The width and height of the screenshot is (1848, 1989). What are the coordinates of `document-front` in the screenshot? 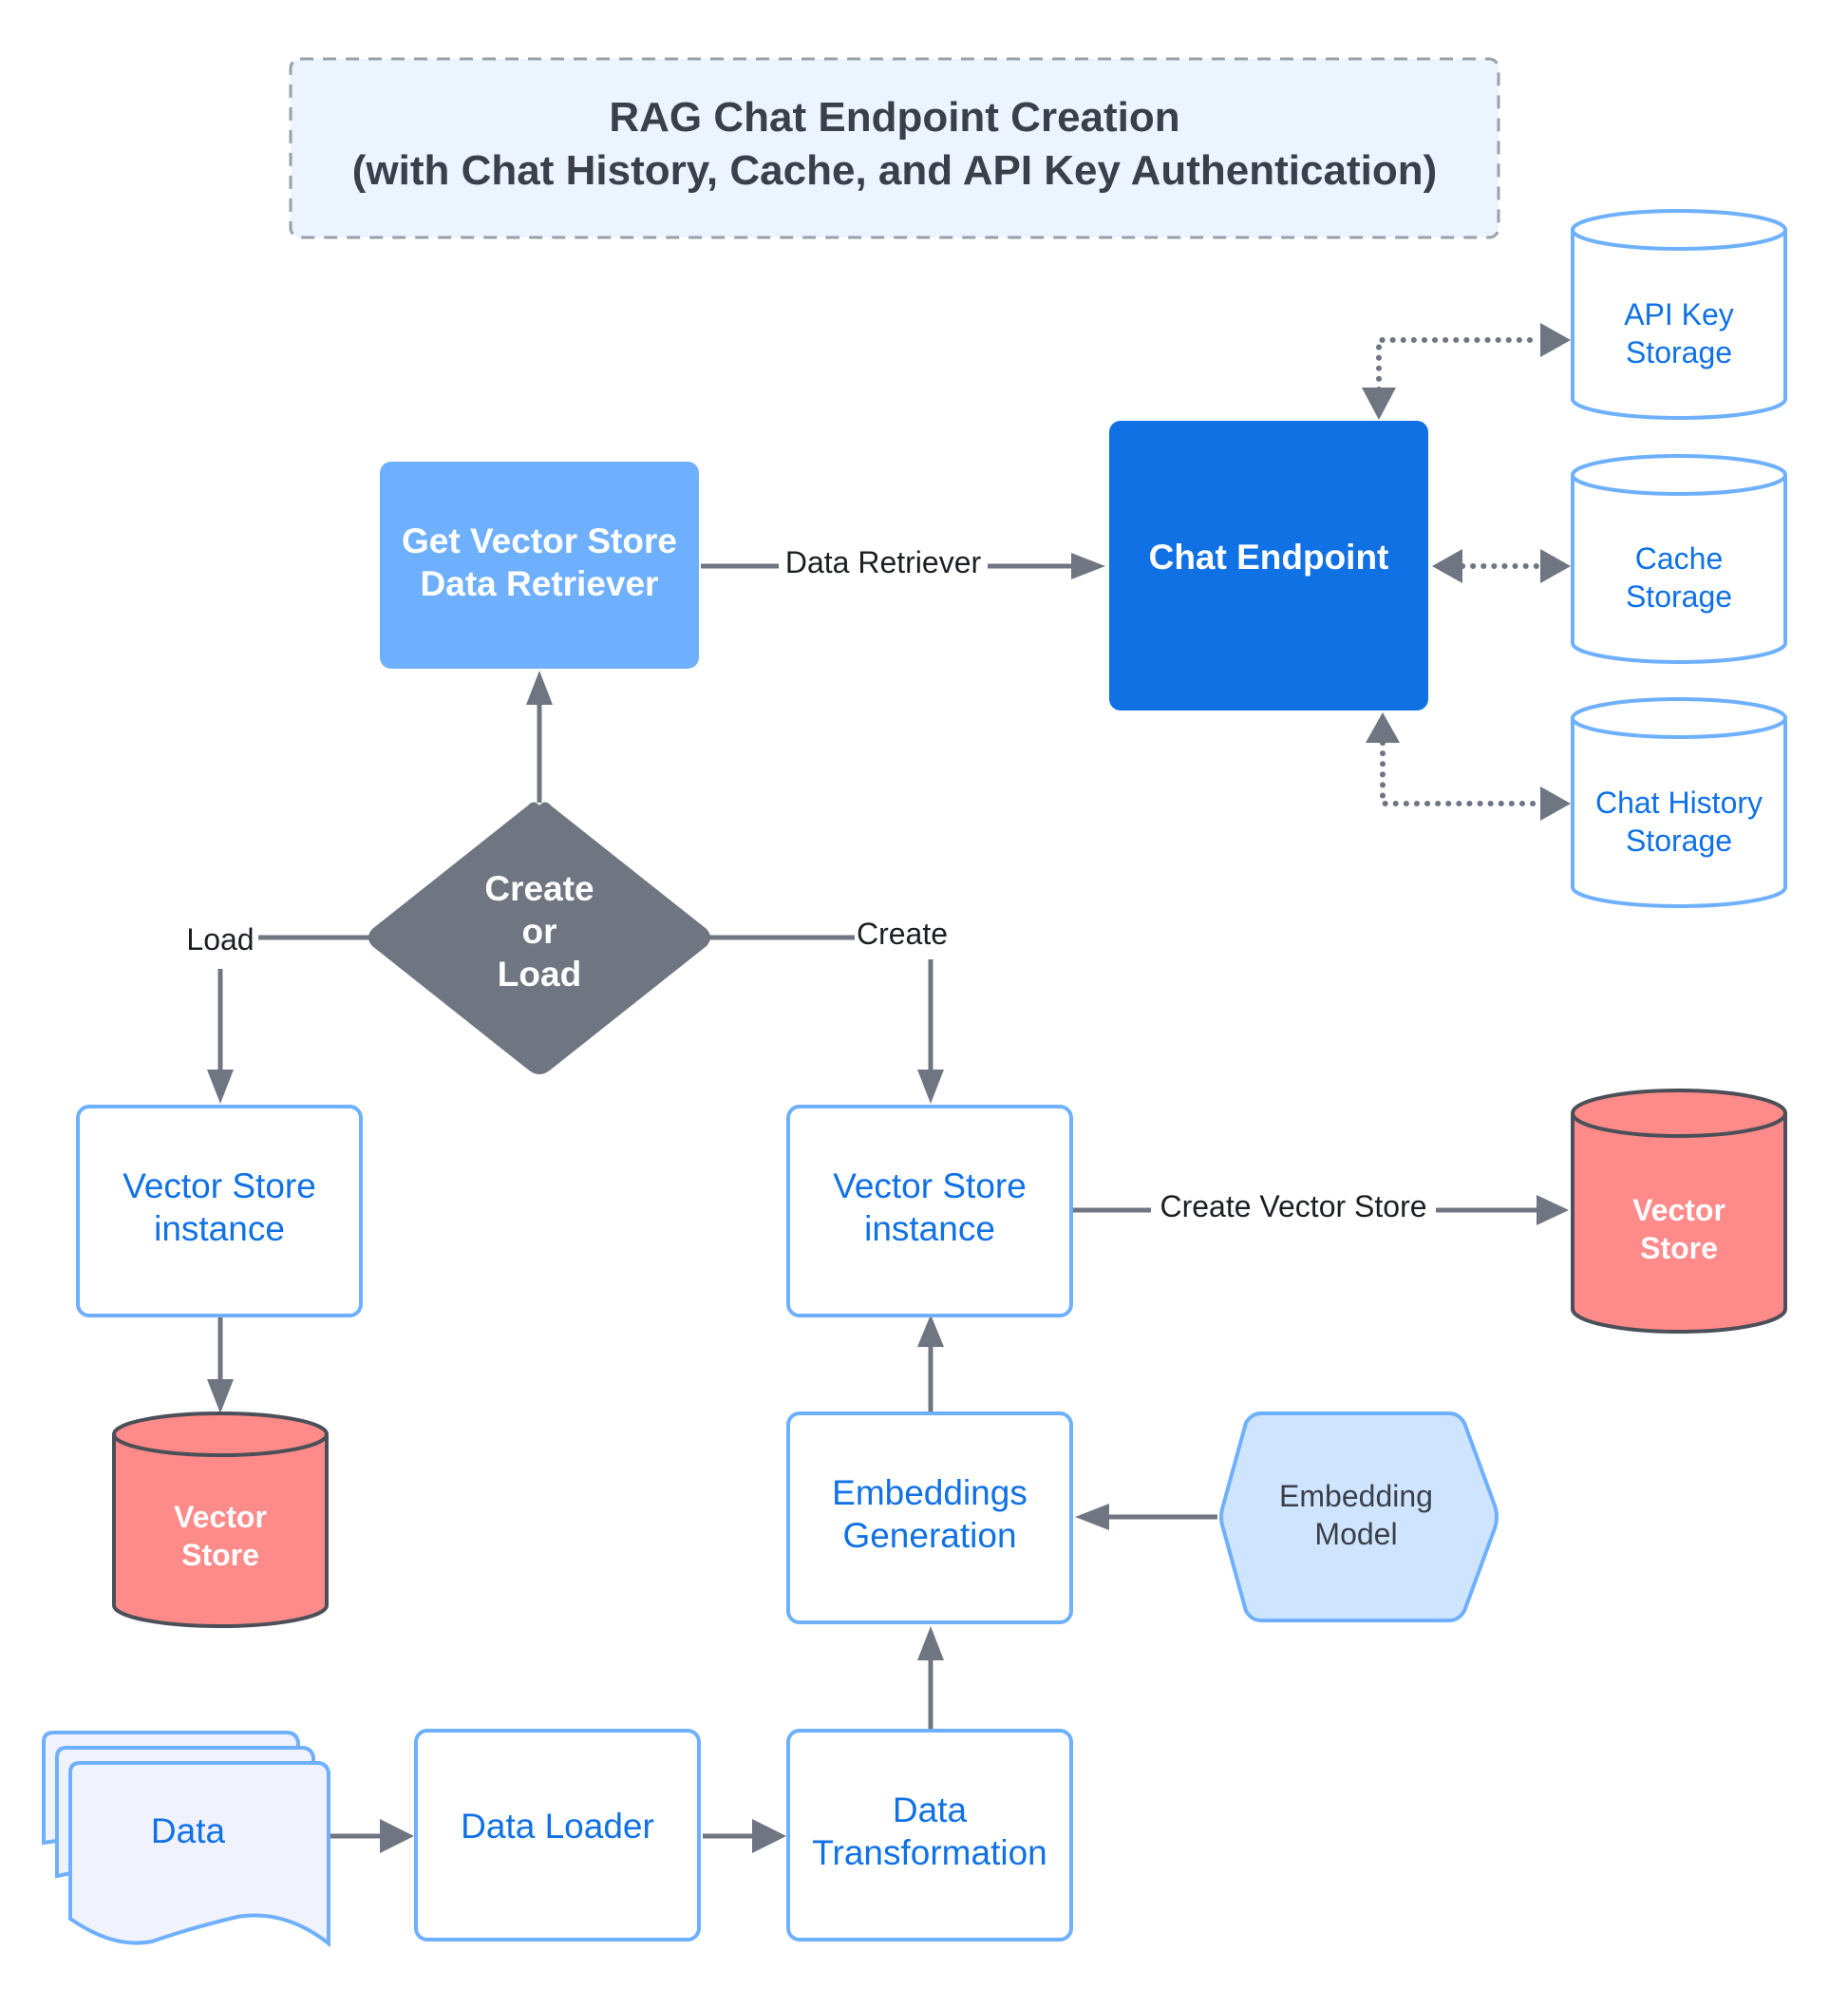 It's located at (199, 1854).